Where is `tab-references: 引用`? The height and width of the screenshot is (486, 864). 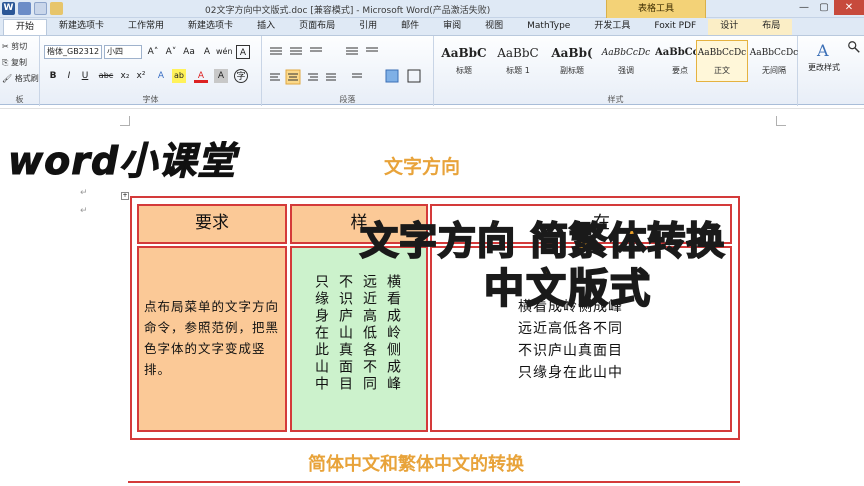
tab-references: 引用 is located at coordinates (368, 27).